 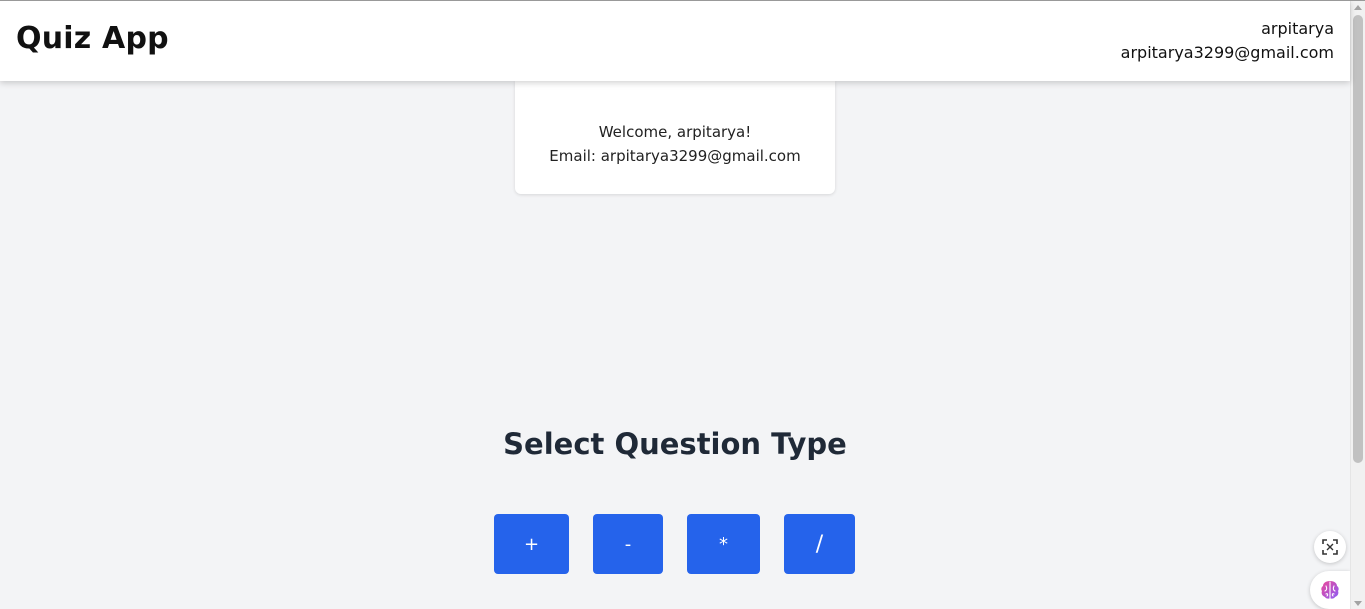 What do you see at coordinates (1358, 239) in the screenshot?
I see `scrollbar-thumb` at bounding box center [1358, 239].